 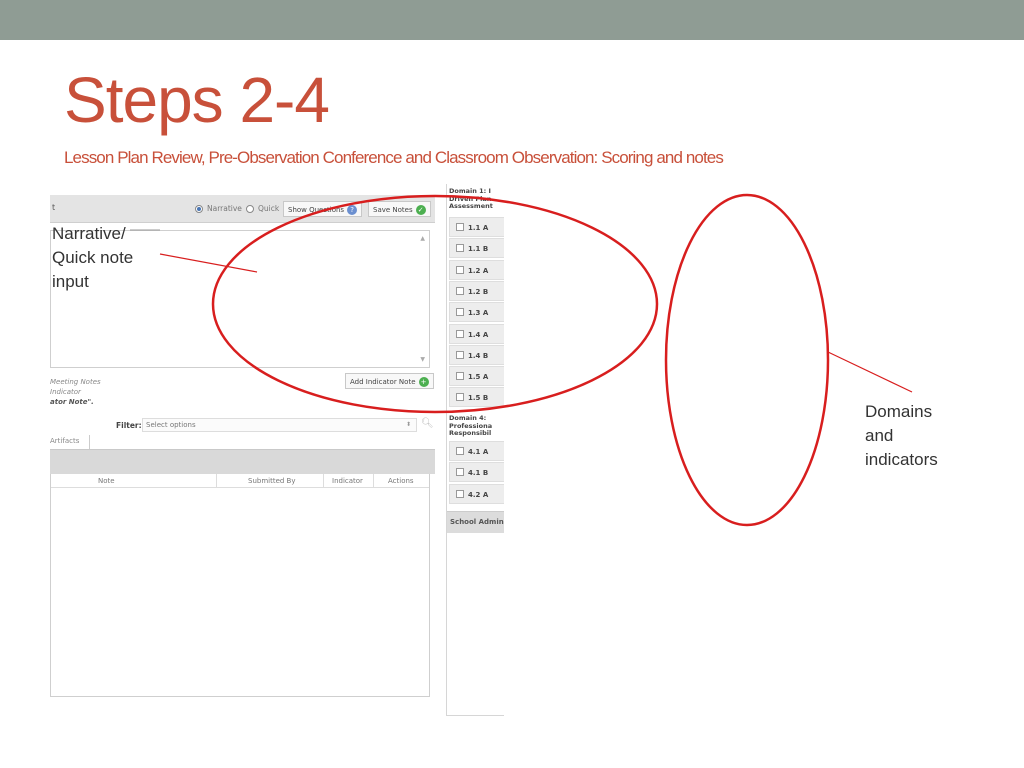 What do you see at coordinates (75, 382) in the screenshot?
I see `instruction-line-1: Meeting Notes` at bounding box center [75, 382].